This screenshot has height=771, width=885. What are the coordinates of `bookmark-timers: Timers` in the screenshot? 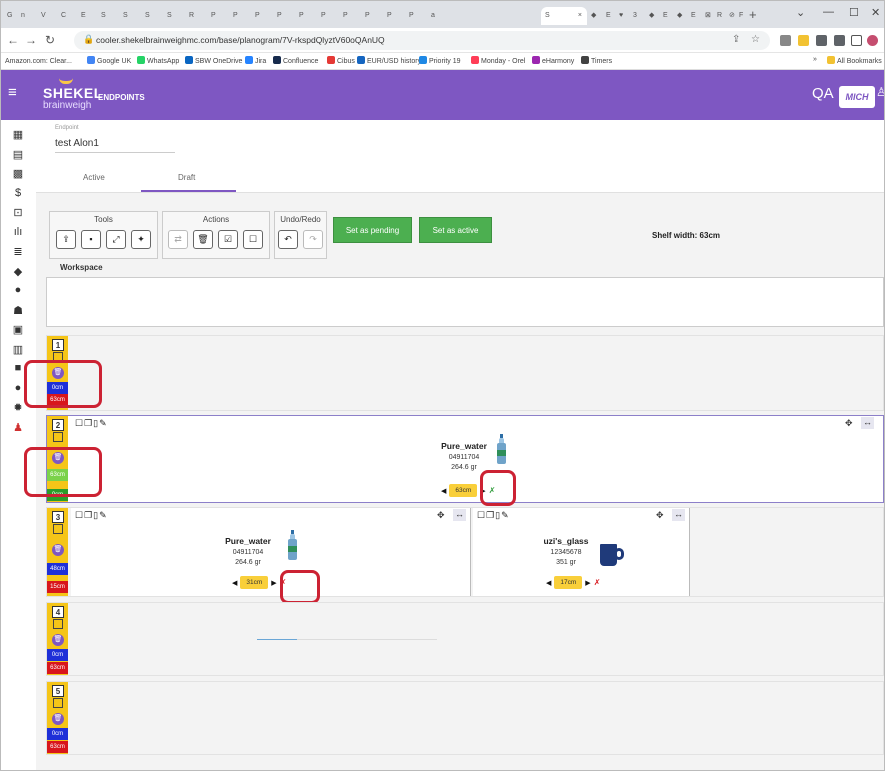 It's located at (596, 60).